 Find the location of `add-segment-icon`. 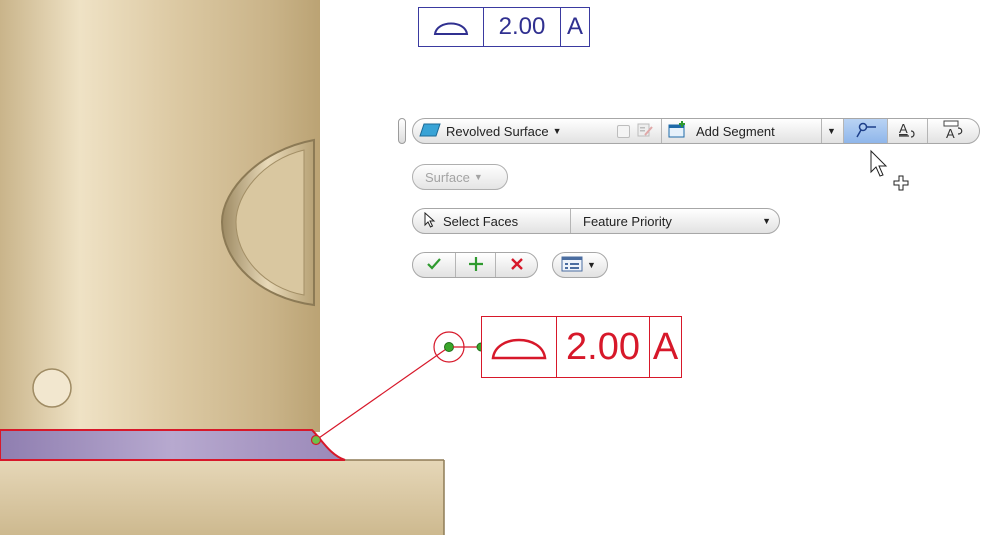

add-segment-icon is located at coordinates (678, 131).